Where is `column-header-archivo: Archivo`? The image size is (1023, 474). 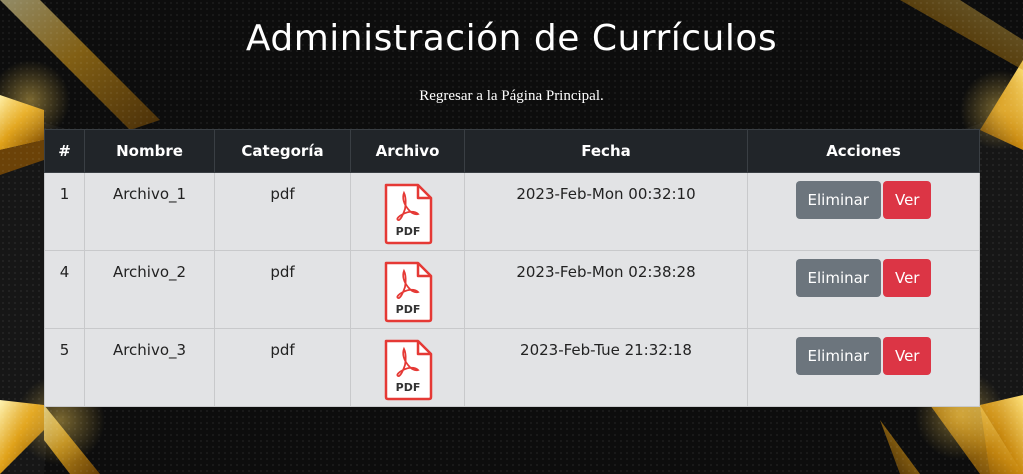
column-header-archivo: Archivo is located at coordinates (407, 151).